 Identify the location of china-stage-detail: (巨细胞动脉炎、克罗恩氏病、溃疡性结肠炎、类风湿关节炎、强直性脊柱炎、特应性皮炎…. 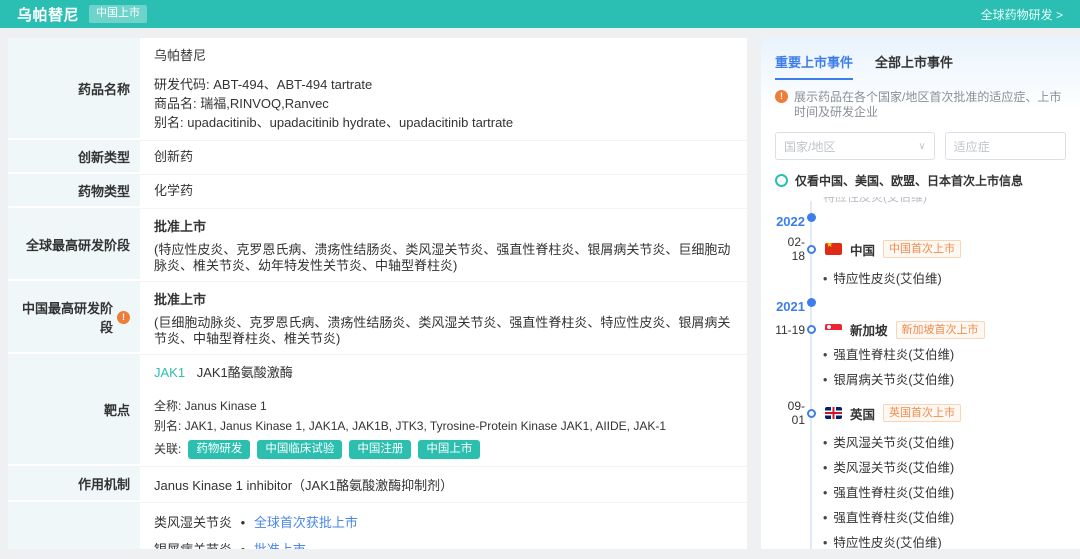
(442, 330).